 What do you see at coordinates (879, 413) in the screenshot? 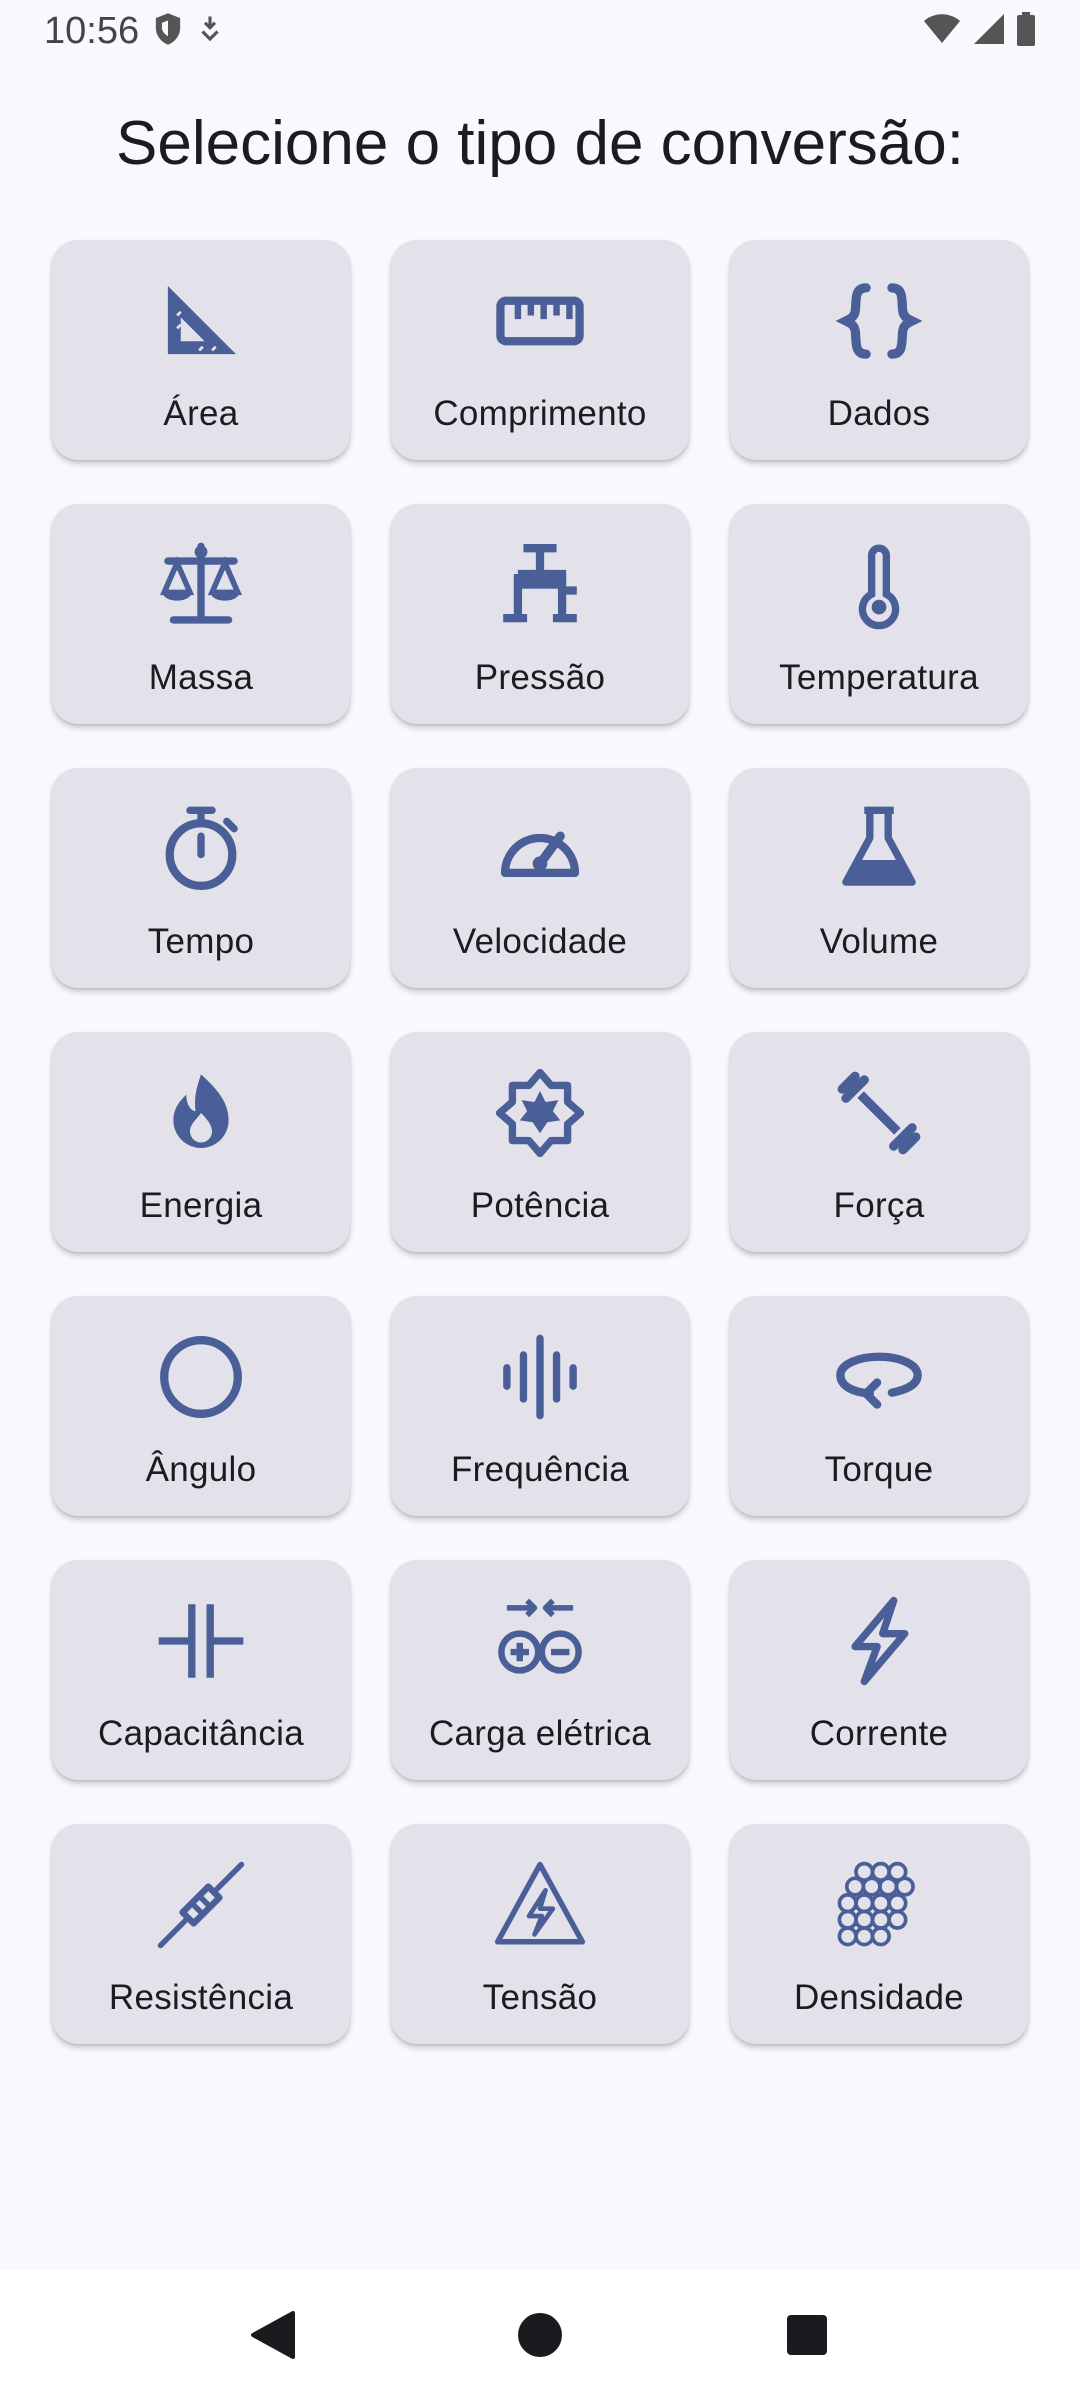
I see `tile-label: Dados` at bounding box center [879, 413].